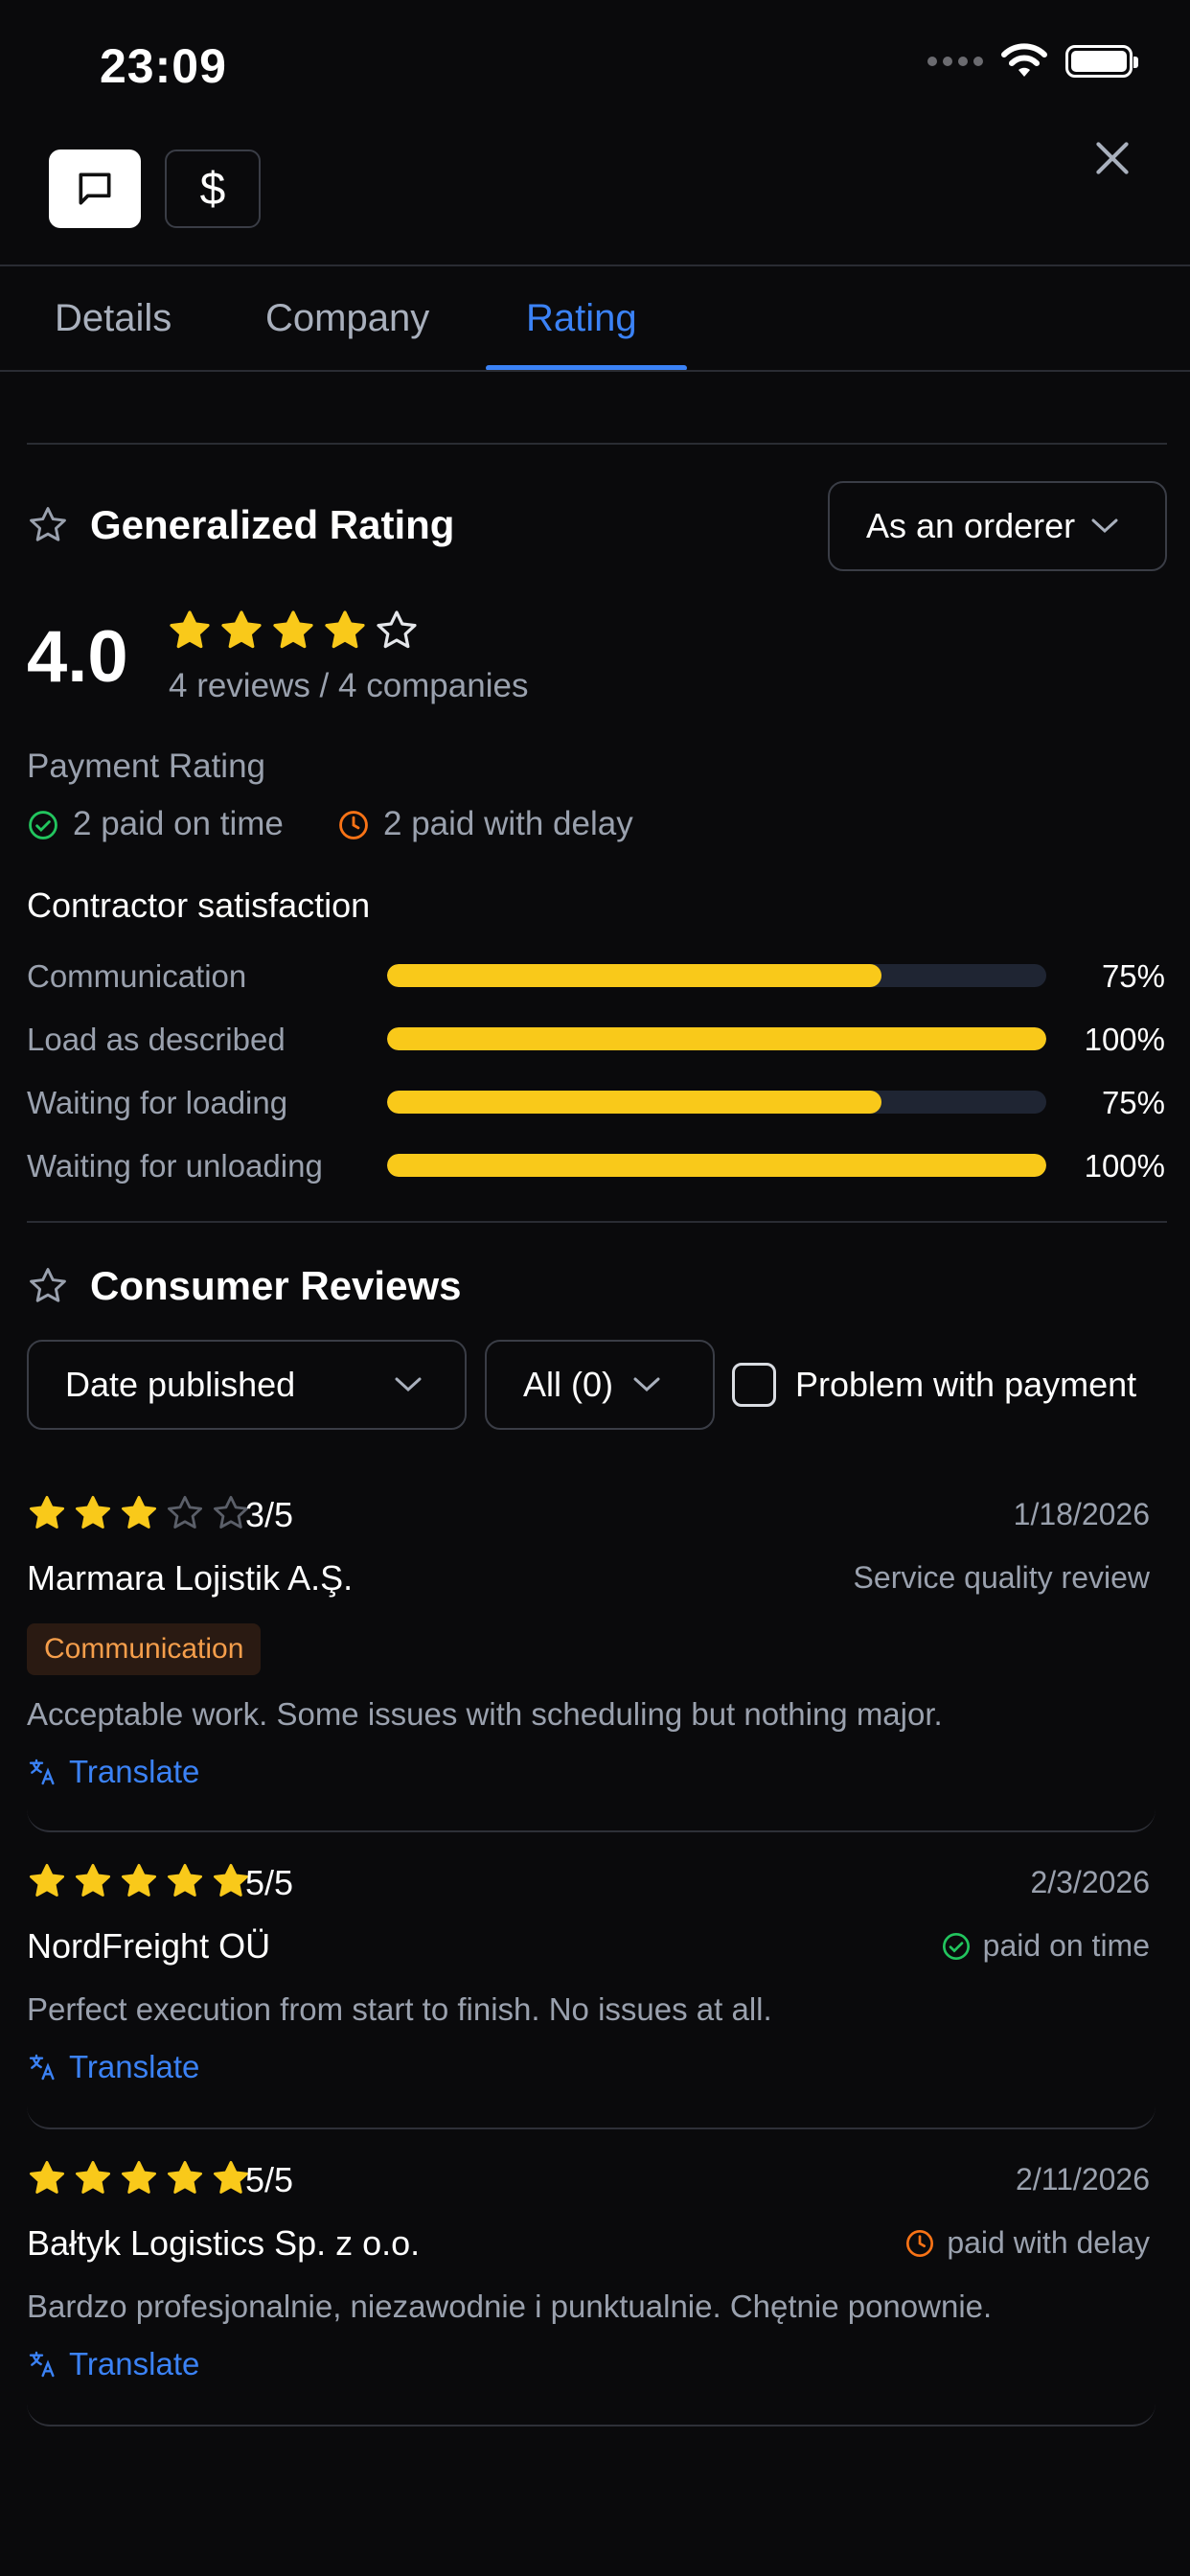 This screenshot has width=1190, height=2576. What do you see at coordinates (1112, 158) in the screenshot?
I see `close-icon` at bounding box center [1112, 158].